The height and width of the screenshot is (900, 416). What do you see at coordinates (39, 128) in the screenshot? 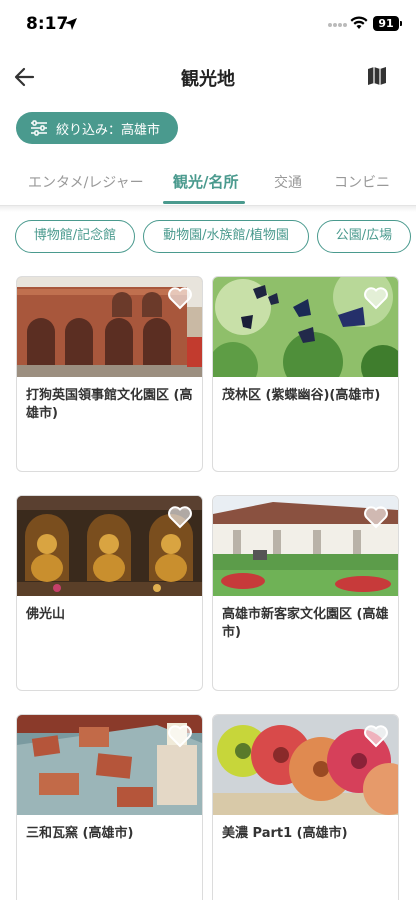
I see `filter-sliders-icon` at bounding box center [39, 128].